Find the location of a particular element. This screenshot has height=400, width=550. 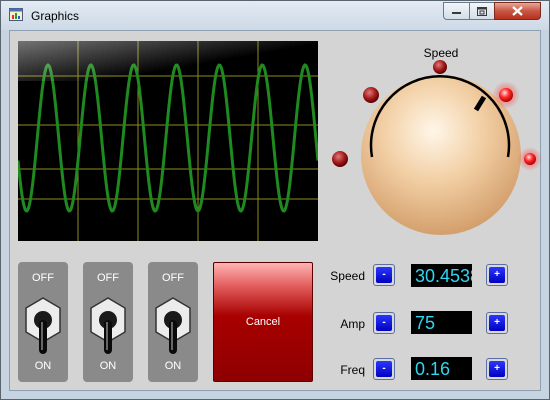

maximize-icon is located at coordinates (482, 11).